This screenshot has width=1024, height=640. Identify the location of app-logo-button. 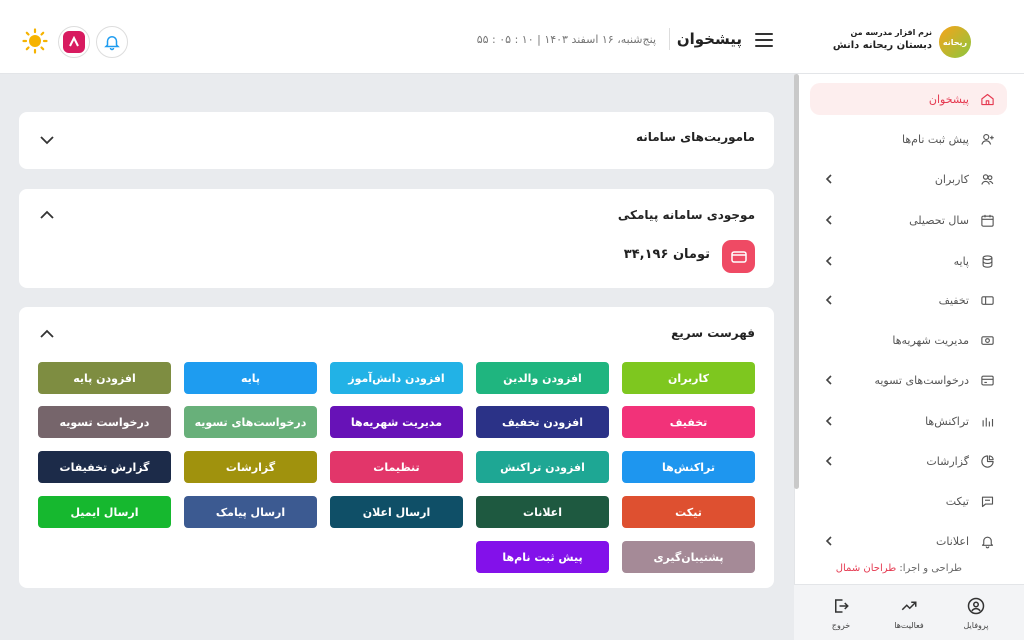
(74, 42).